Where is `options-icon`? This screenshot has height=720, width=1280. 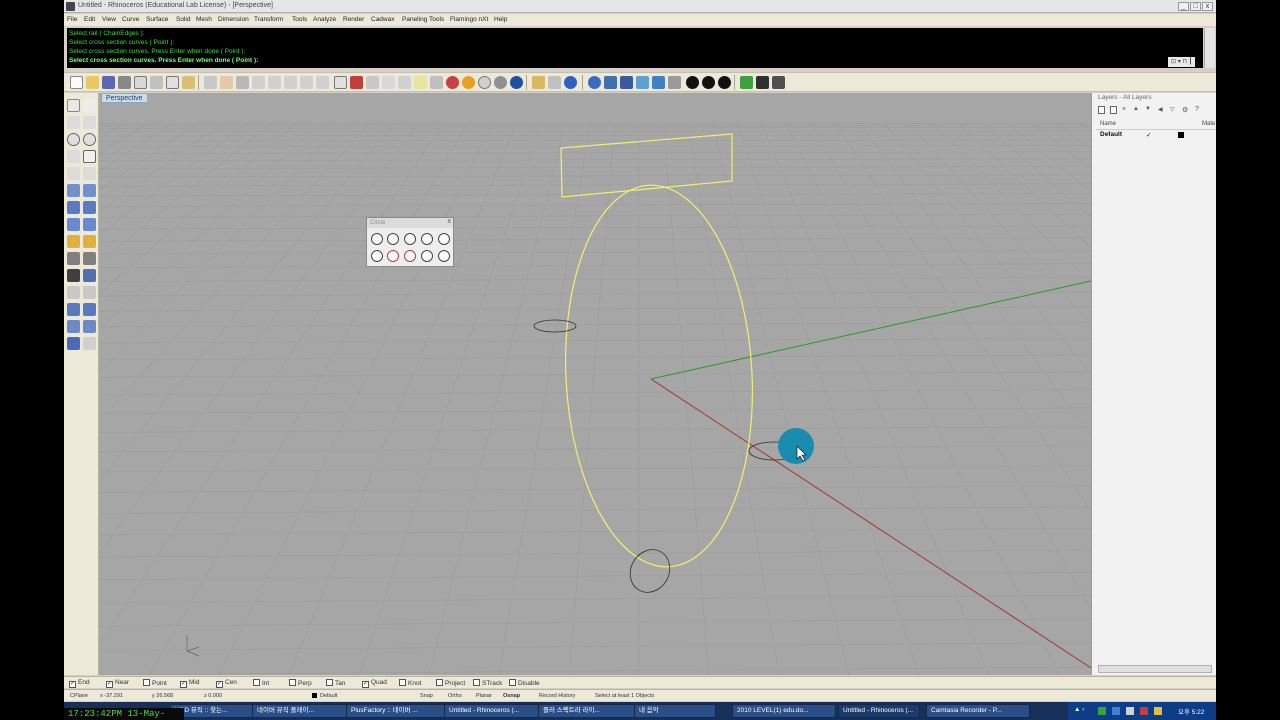 options-icon is located at coordinates (554, 82).